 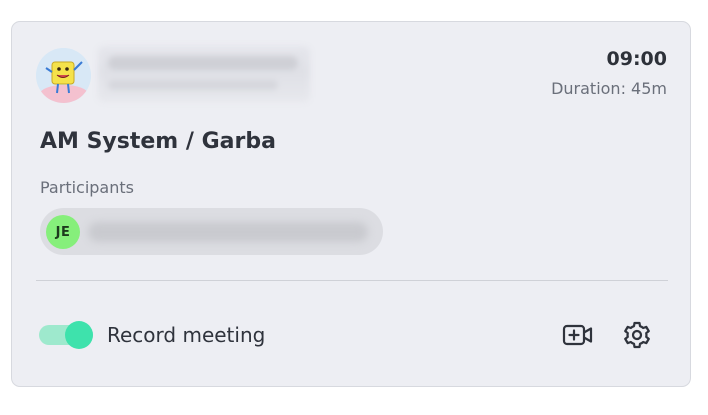 I want to click on add-video-button, so click(x=578, y=335).